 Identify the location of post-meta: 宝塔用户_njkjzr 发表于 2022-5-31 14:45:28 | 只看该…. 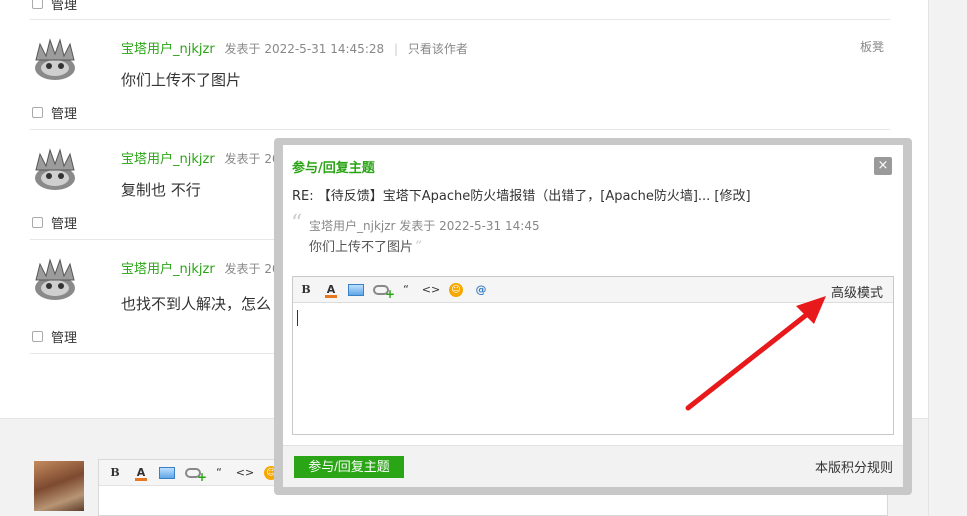
(294, 47).